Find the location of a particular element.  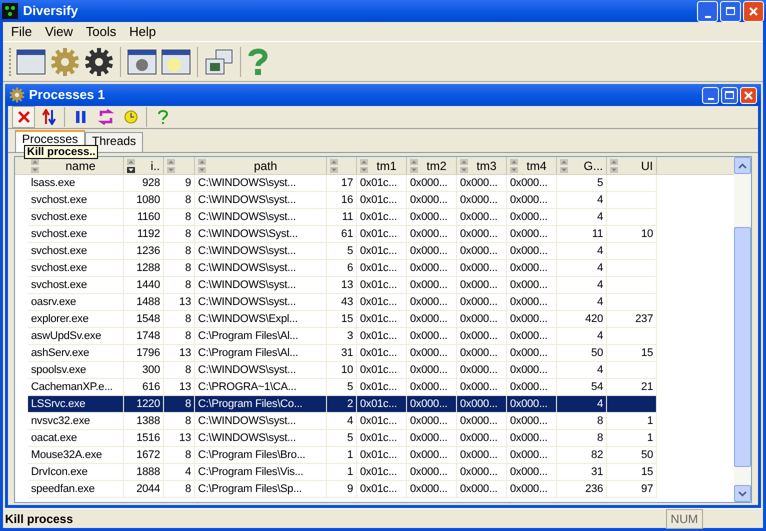

table-cell: nvsvc32.exe is located at coordinates (76, 421).